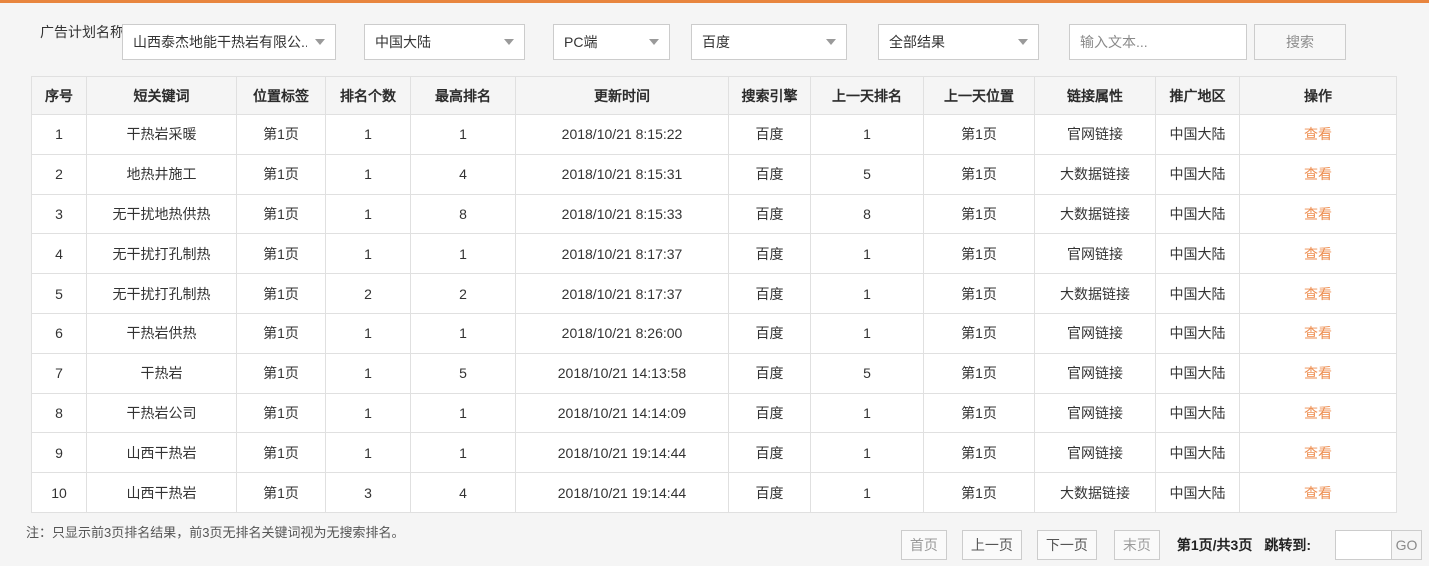 The height and width of the screenshot is (574, 1429). Describe the element at coordinates (463, 293) in the screenshot. I see `cell-best-rank: 2` at that location.